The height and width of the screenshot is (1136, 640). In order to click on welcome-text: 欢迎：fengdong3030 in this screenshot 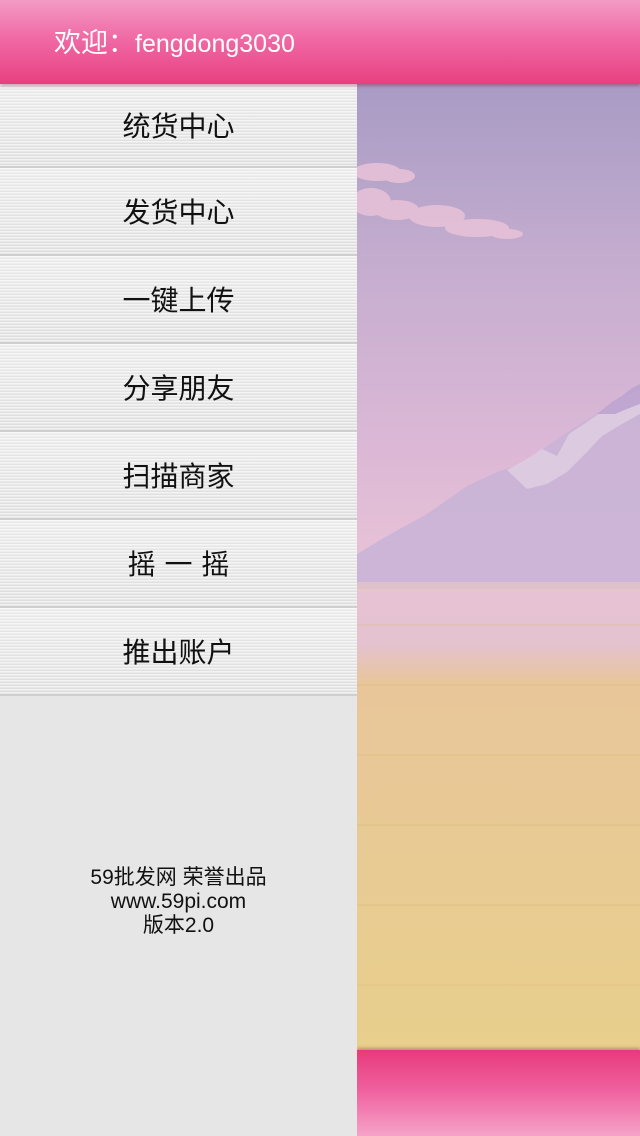, I will do `click(174, 44)`.